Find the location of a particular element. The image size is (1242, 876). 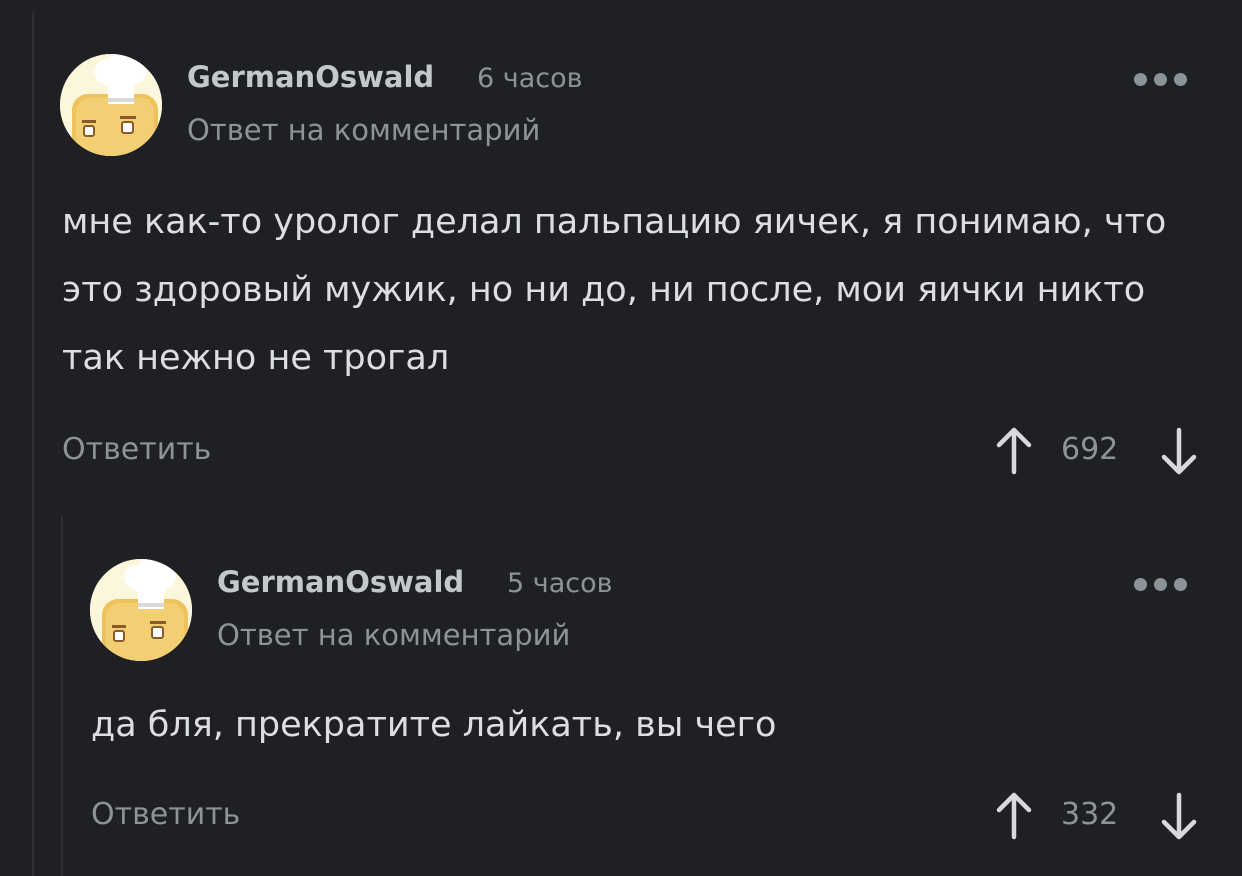

rating: 332 is located at coordinates (1090, 814).